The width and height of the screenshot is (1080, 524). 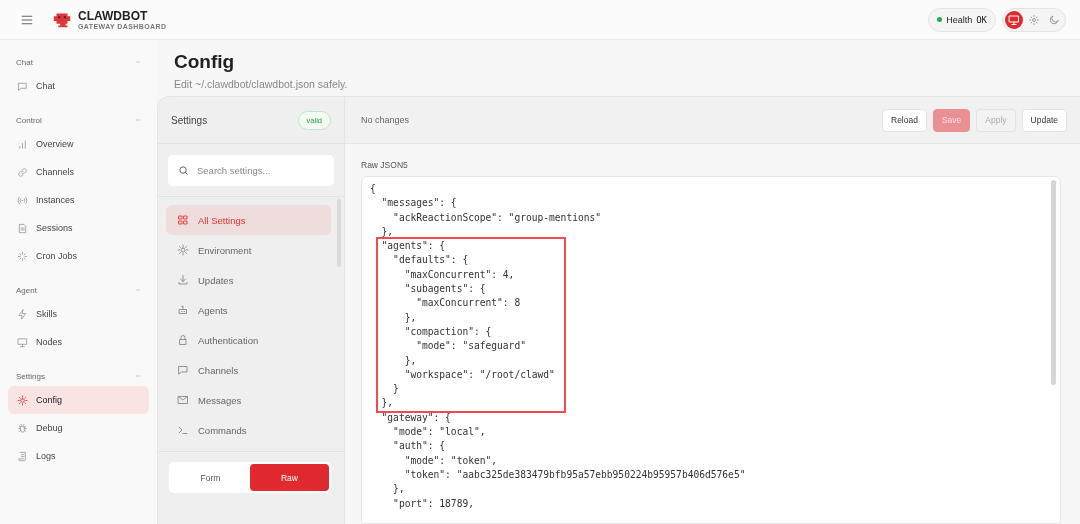 I want to click on sidebar-item: Instances, so click(x=78, y=200).